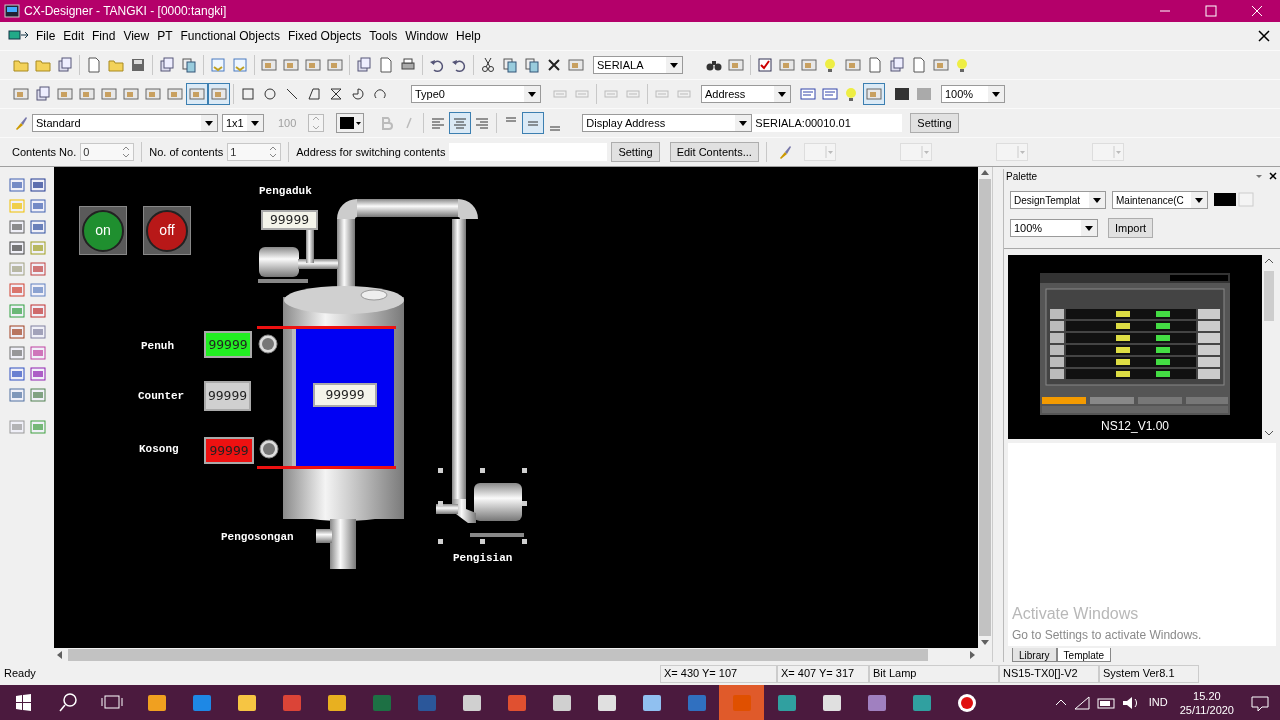 The height and width of the screenshot is (720, 1280). I want to click on menu-item: Help, so click(468, 36).